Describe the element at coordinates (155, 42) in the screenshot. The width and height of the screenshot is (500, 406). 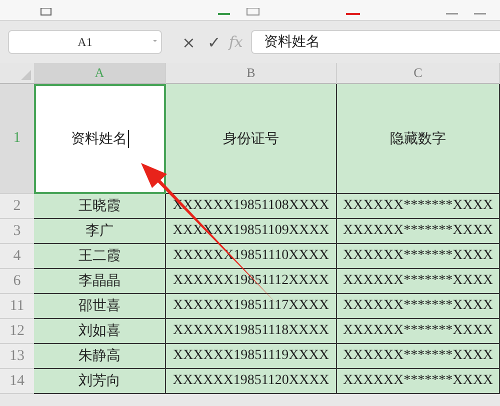
I see `dropdown-icon` at that location.